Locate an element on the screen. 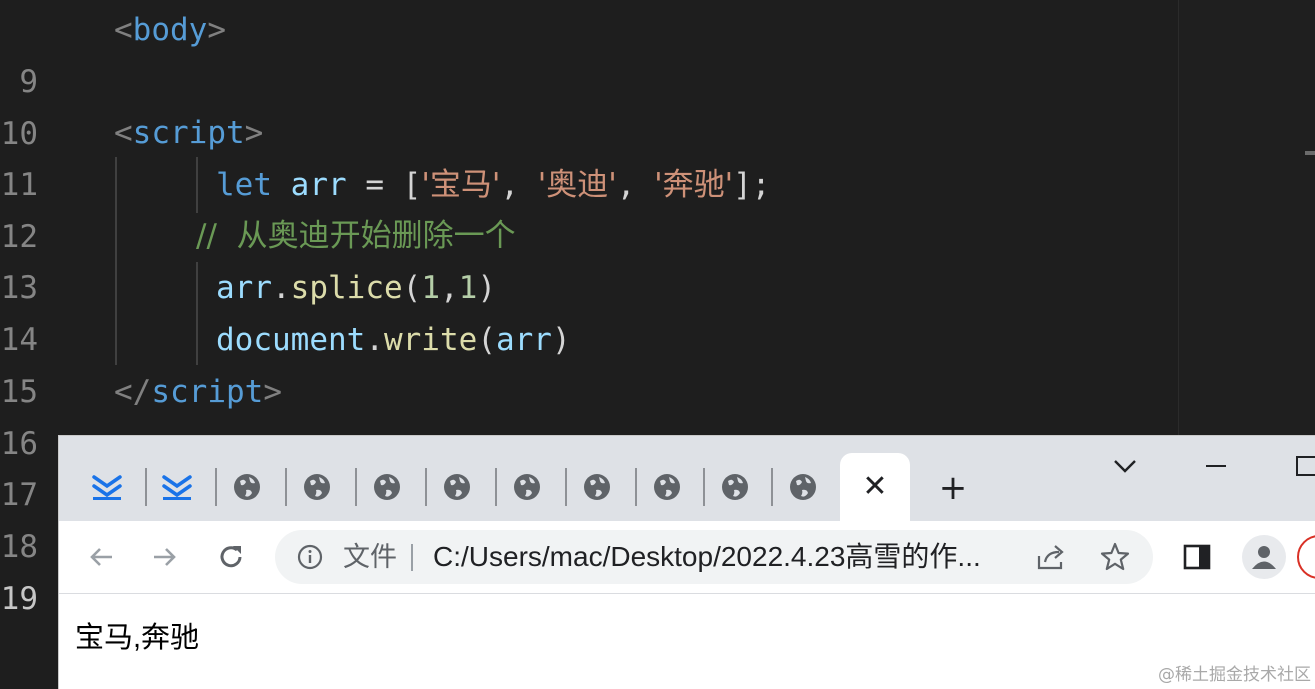  arrow-left-icon is located at coordinates (101, 557).